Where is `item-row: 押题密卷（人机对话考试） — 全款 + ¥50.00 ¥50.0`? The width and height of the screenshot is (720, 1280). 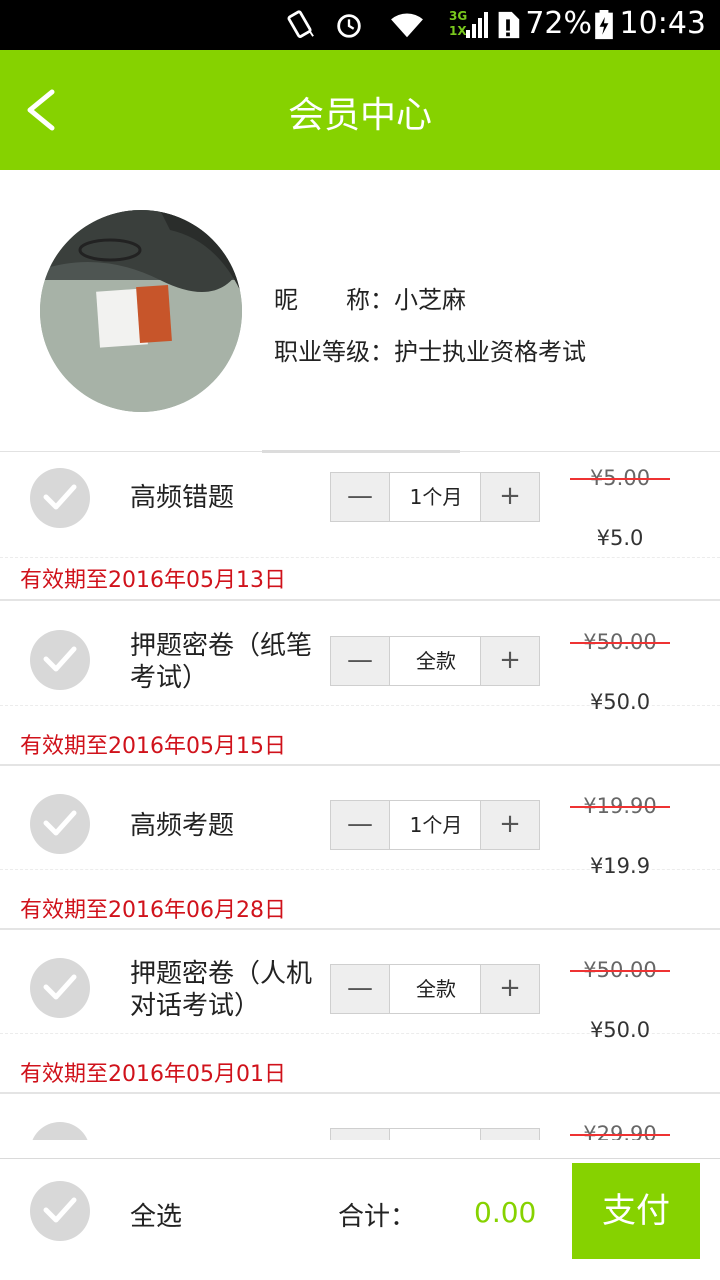
item-row: 押题密卷（人机对话考试） — 全款 + ¥50.00 ¥50.0 is located at coordinates (360, 985).